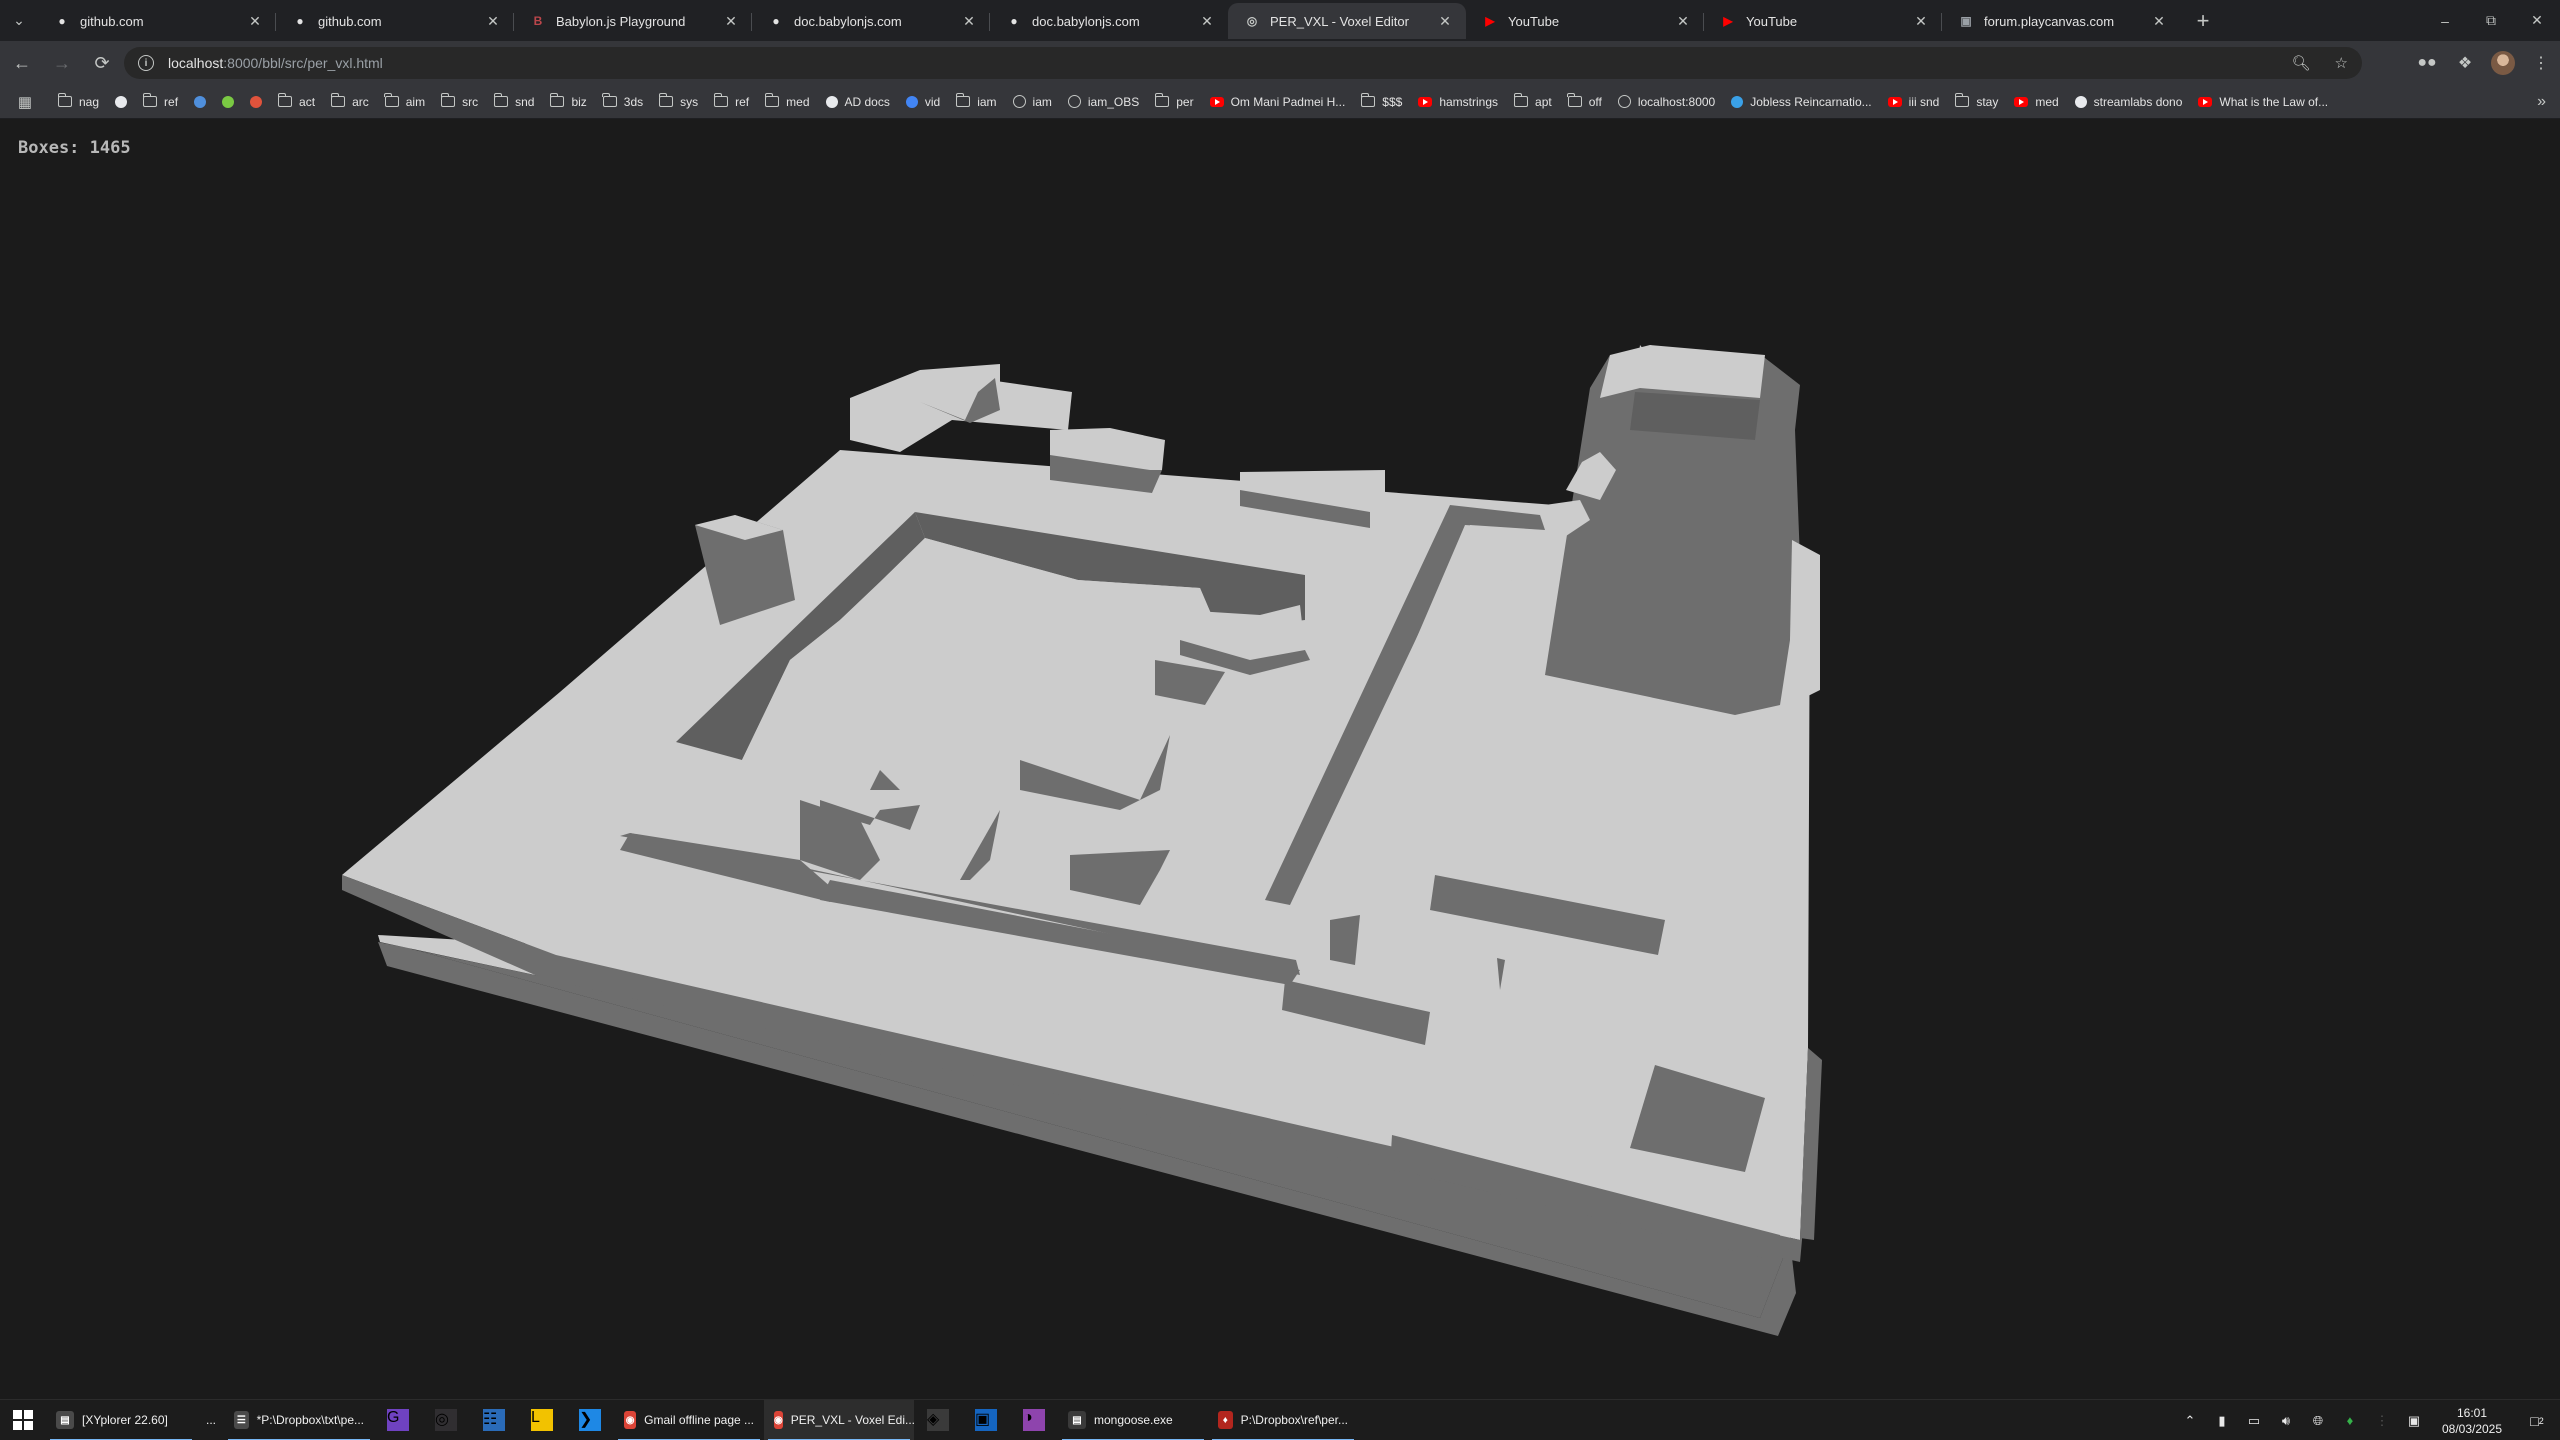 The height and width of the screenshot is (1440, 2560). Describe the element at coordinates (494, 1420) in the screenshot. I see `taskbar-app-5: ☷` at that location.